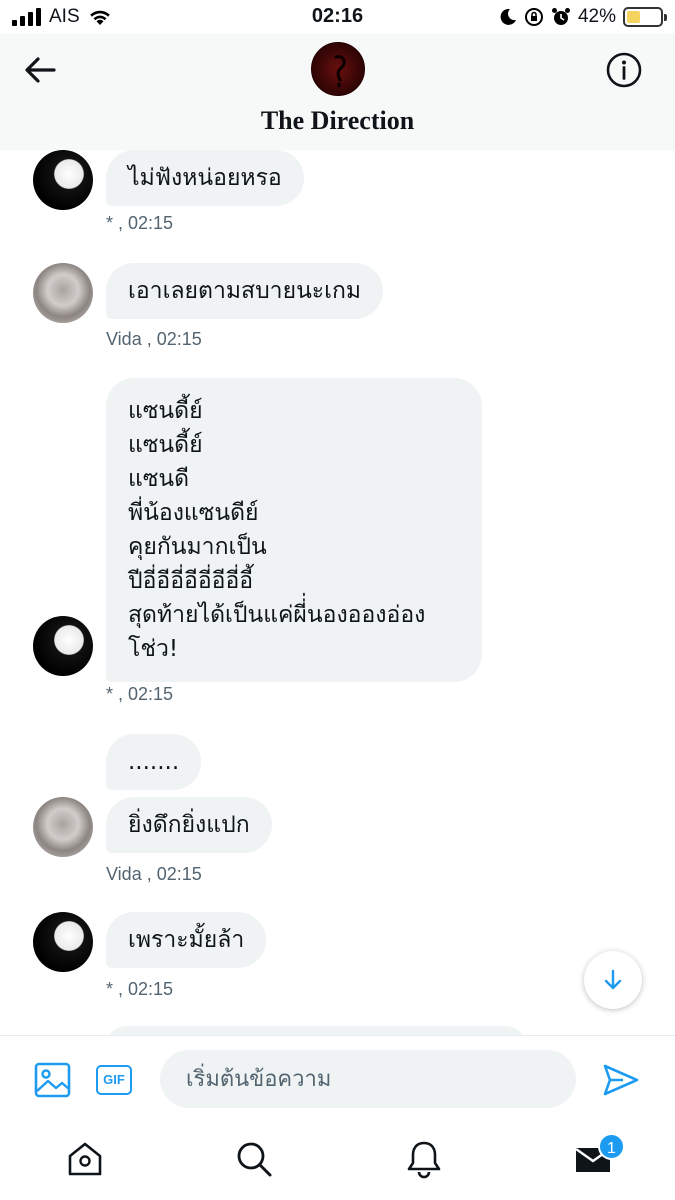  Describe the element at coordinates (645, 17) in the screenshot. I see `battery-charging-icon` at that location.